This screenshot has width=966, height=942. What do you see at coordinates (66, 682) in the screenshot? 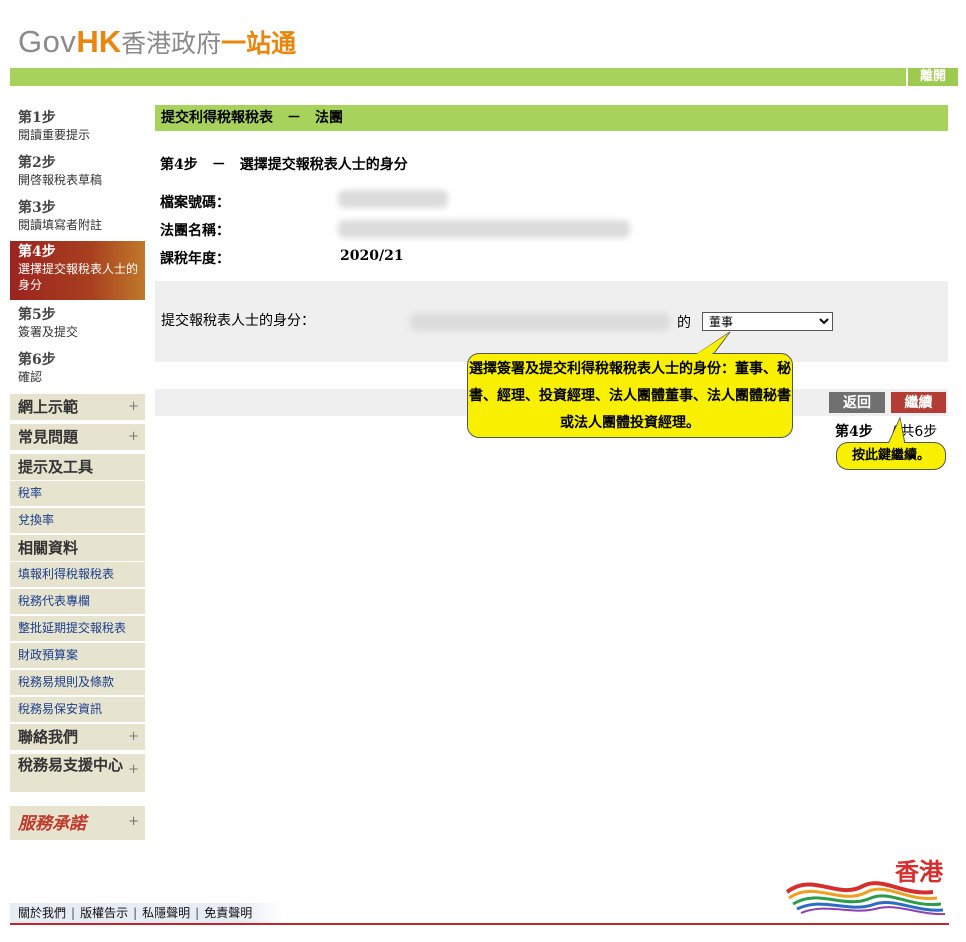
I see `sidebar-item-label: 稅務易規則及條款` at bounding box center [66, 682].